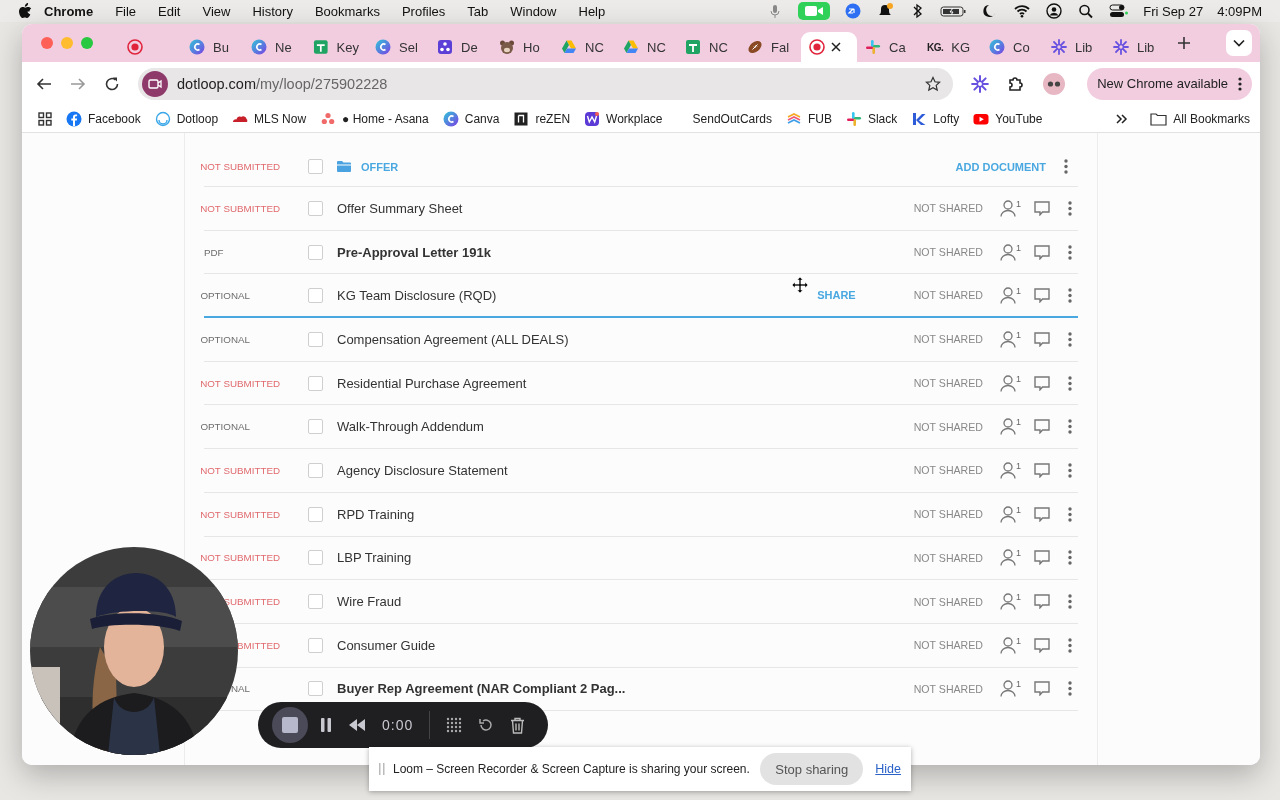 This screenshot has width=1280, height=800. I want to click on browser-tab: Ho, so click(522, 47).